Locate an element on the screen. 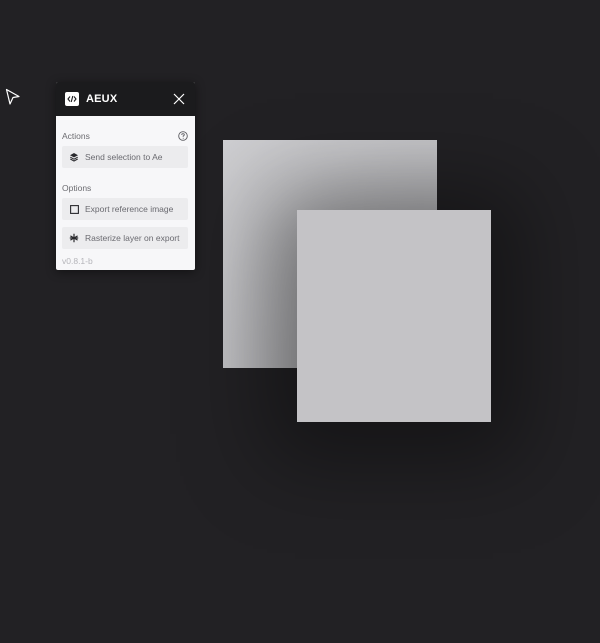  help-circle-icon is located at coordinates (183, 136).